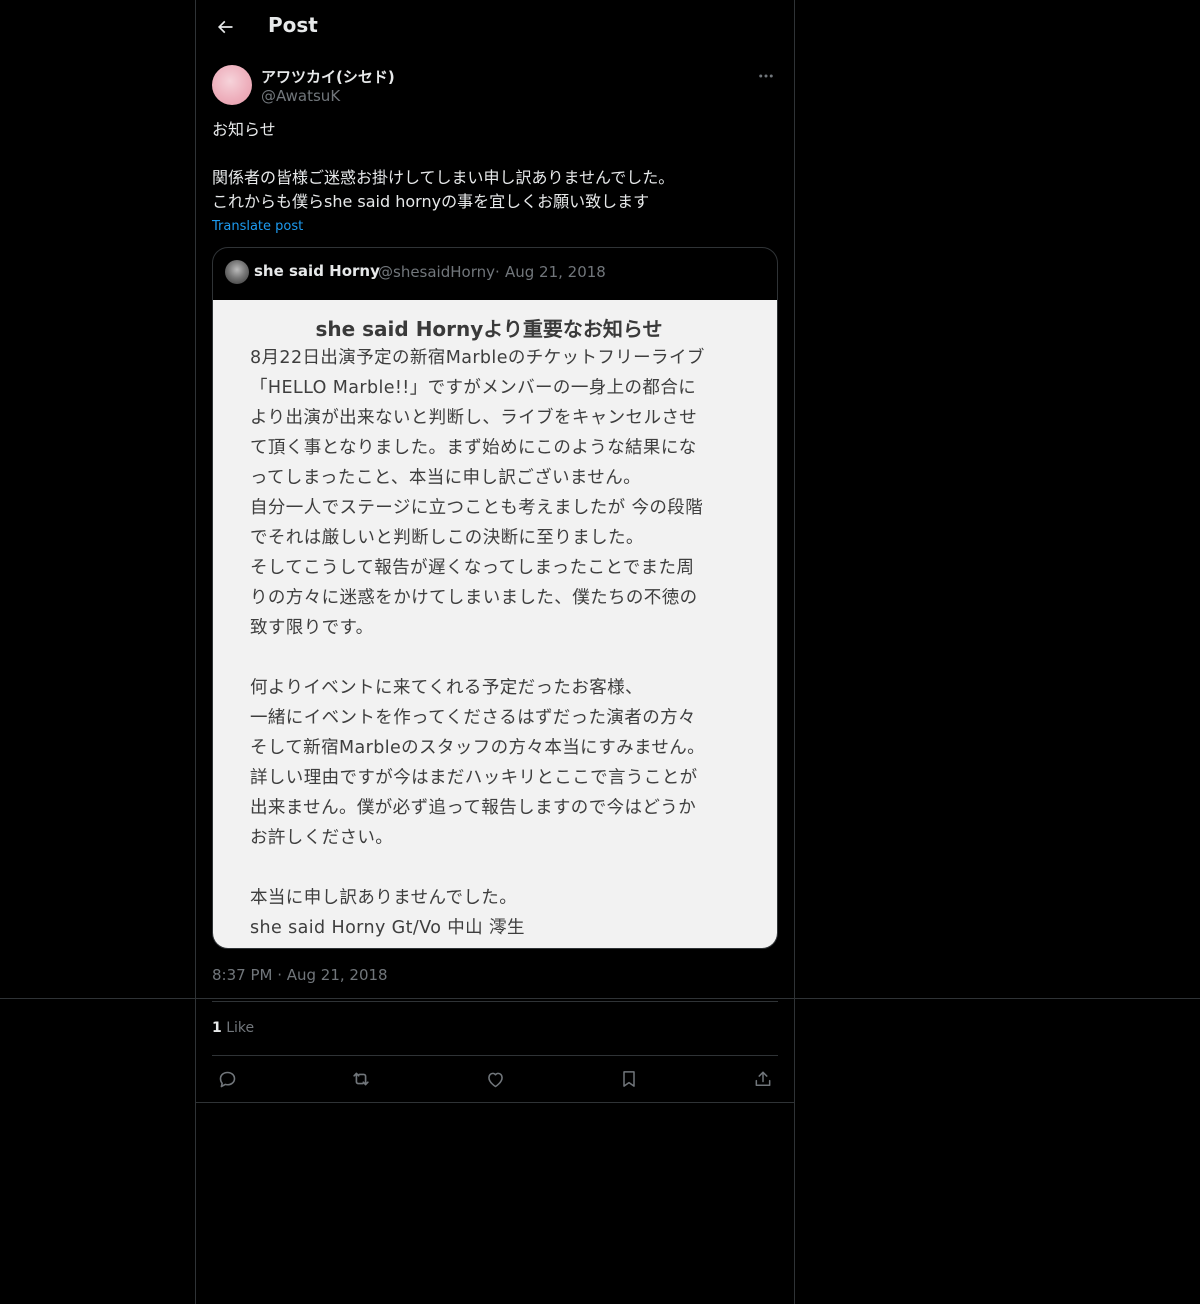 This screenshot has height=1304, width=1200. I want to click on notice-line: 致す限りです。, so click(312, 628).